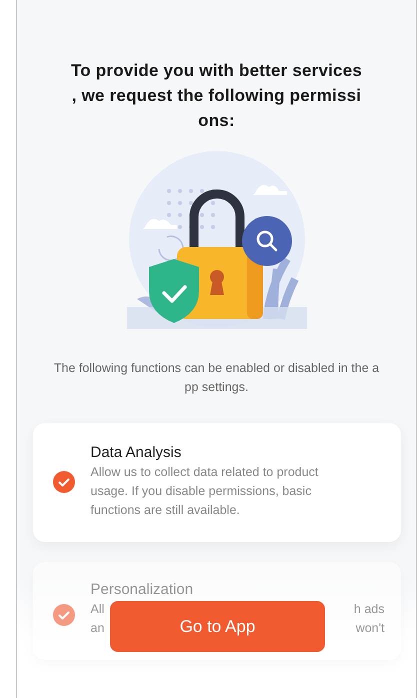  Describe the element at coordinates (97, 628) in the screenshot. I see `description-fragment: an` at that location.